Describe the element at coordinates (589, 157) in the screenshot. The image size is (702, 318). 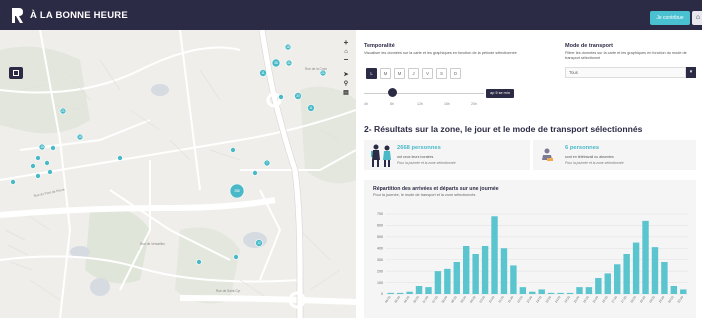
I see `stat-description: sont en télétravail ou absentes` at that location.